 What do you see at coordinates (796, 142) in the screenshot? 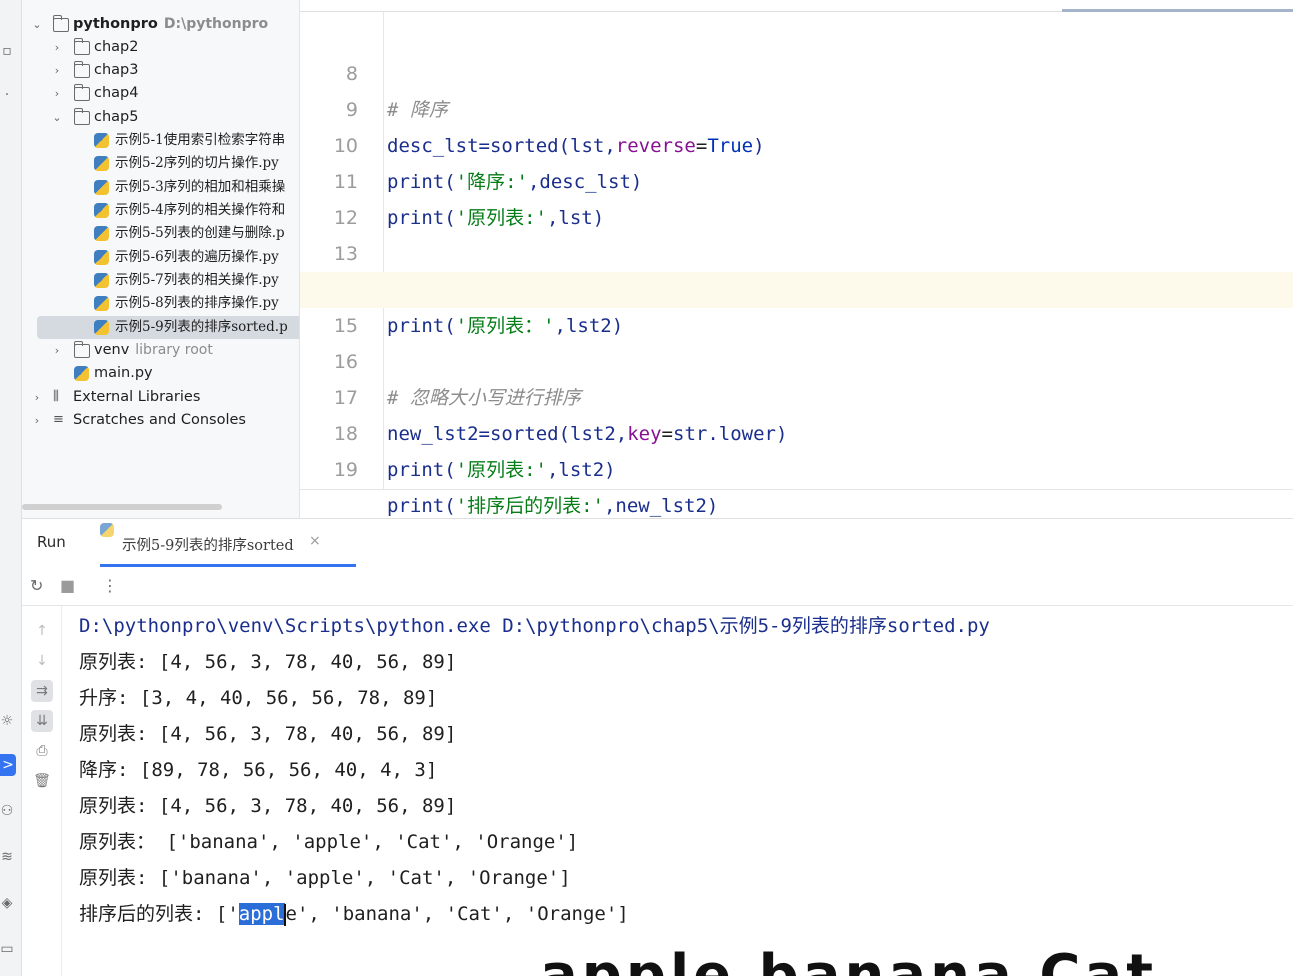
I see `code-line: 10 print('降序:',desc_lst)` at bounding box center [796, 142].